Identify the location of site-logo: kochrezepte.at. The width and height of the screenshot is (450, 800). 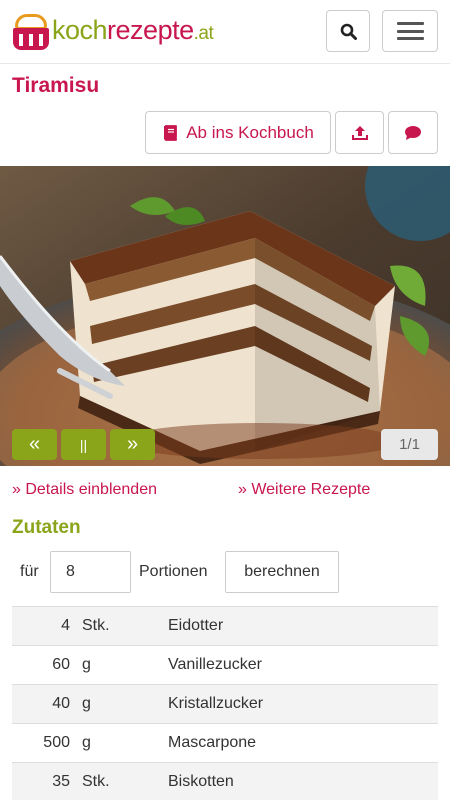
(113, 32).